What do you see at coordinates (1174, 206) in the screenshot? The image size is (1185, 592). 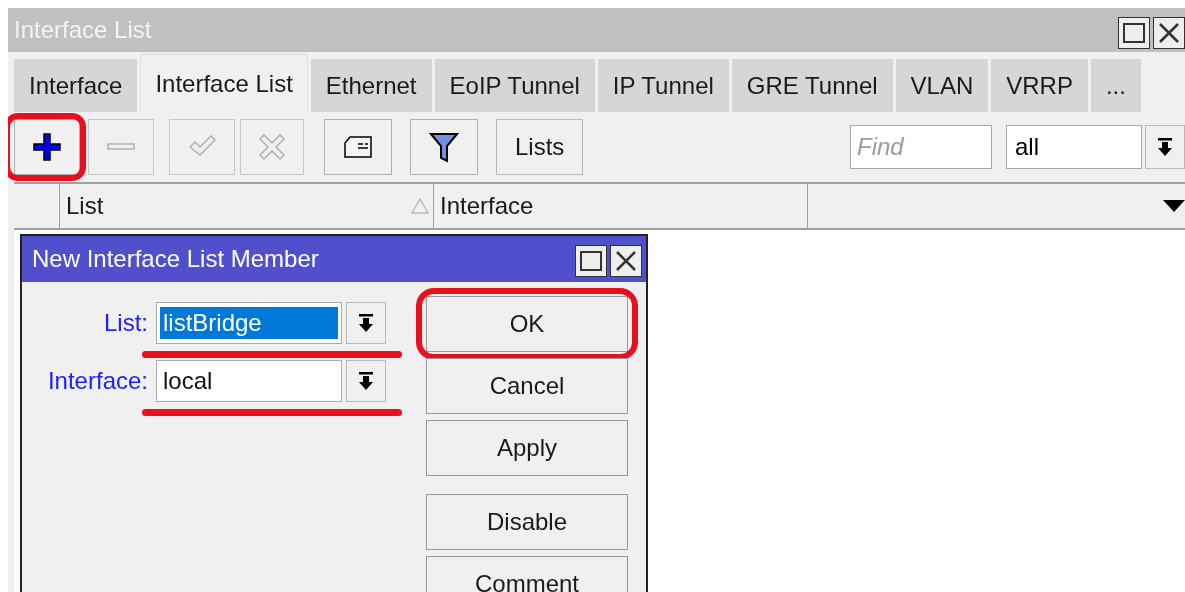 I see `column-menu-icon` at bounding box center [1174, 206].